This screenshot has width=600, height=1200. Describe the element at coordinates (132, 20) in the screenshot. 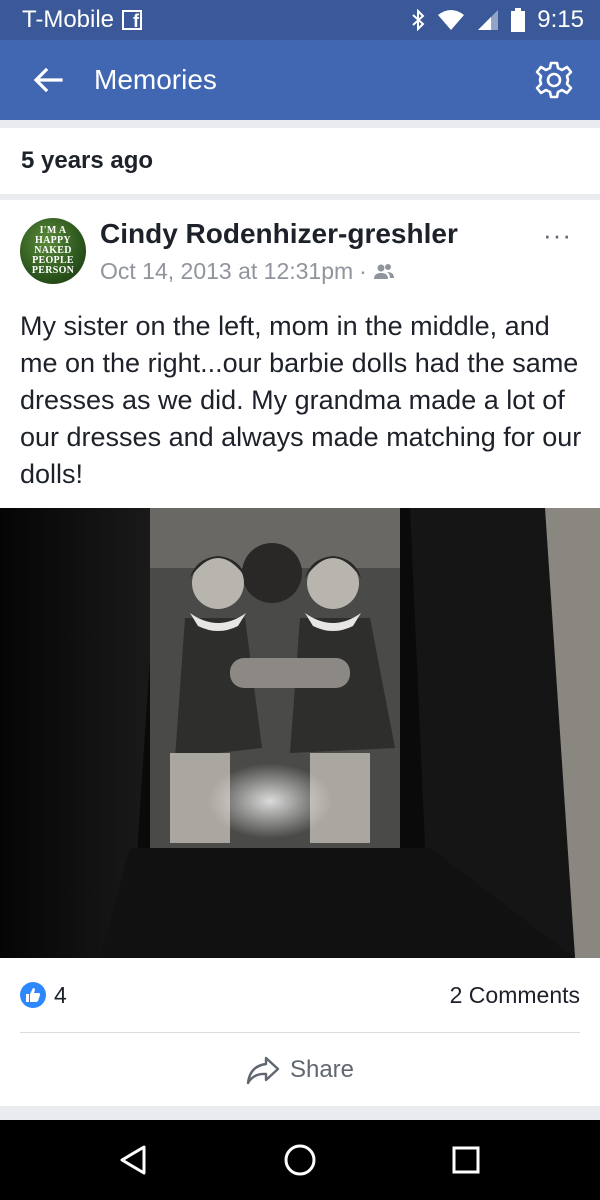

I see `facebook-icon: f` at that location.